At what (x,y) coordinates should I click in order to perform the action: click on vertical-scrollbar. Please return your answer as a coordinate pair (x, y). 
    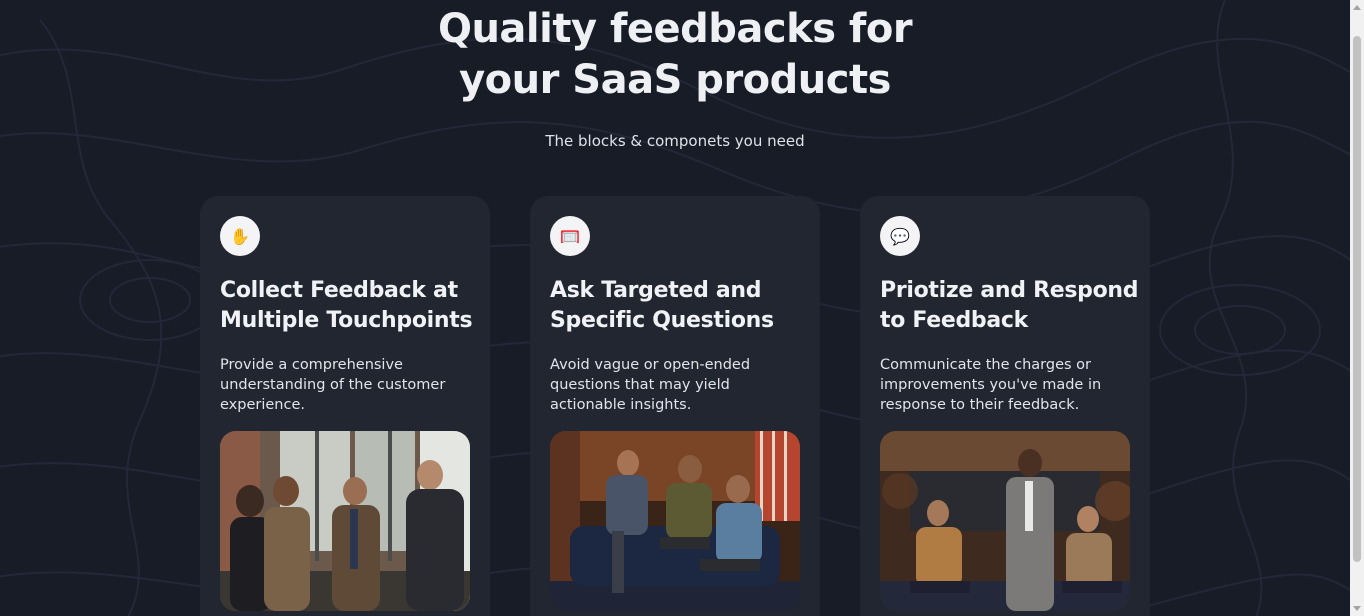
    Looking at the image, I should click on (1357, 308).